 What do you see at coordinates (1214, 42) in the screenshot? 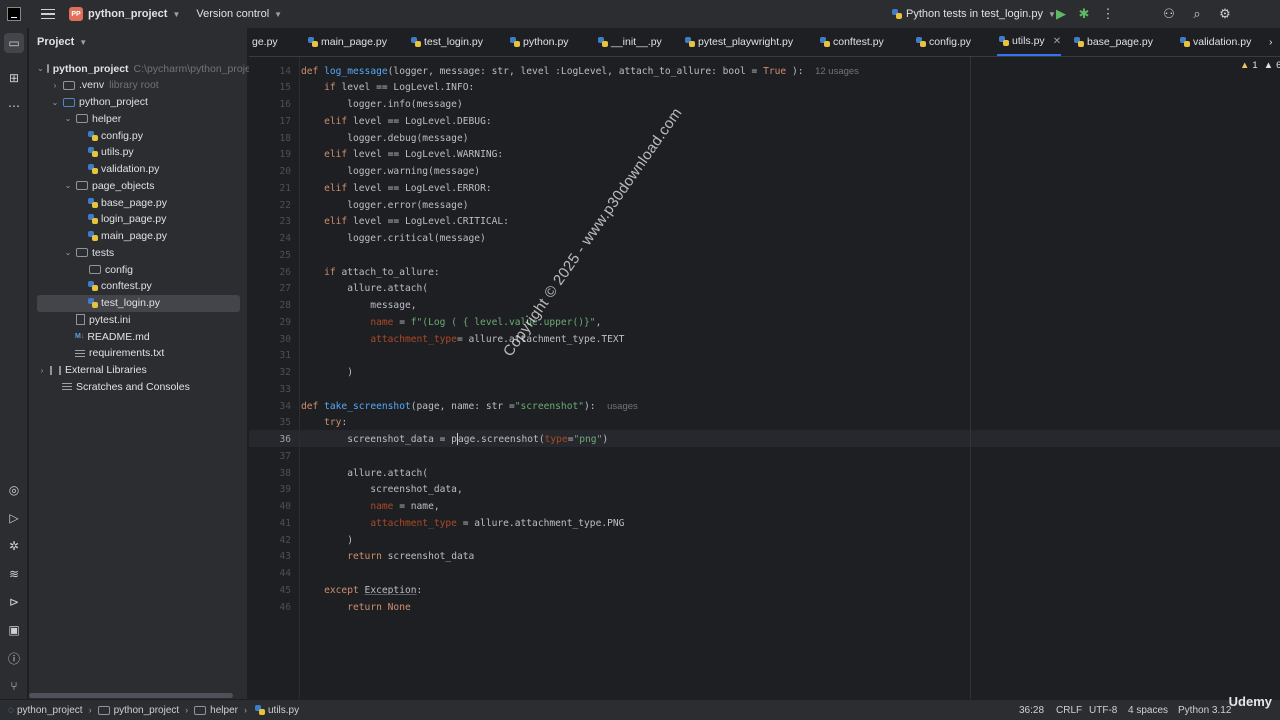
I see `editor-tab: validation.py` at bounding box center [1214, 42].